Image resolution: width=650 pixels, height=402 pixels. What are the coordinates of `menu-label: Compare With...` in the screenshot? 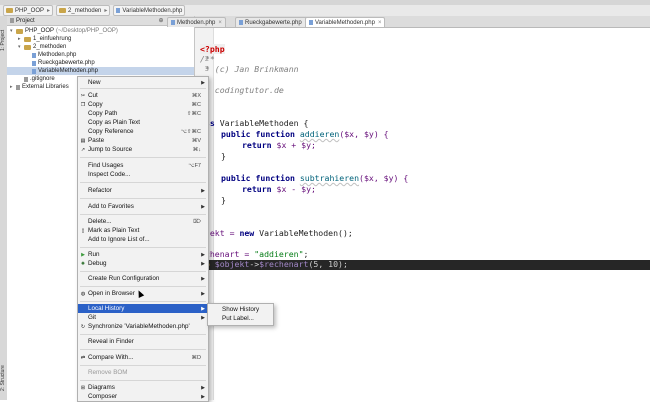 It's located at (111, 357).